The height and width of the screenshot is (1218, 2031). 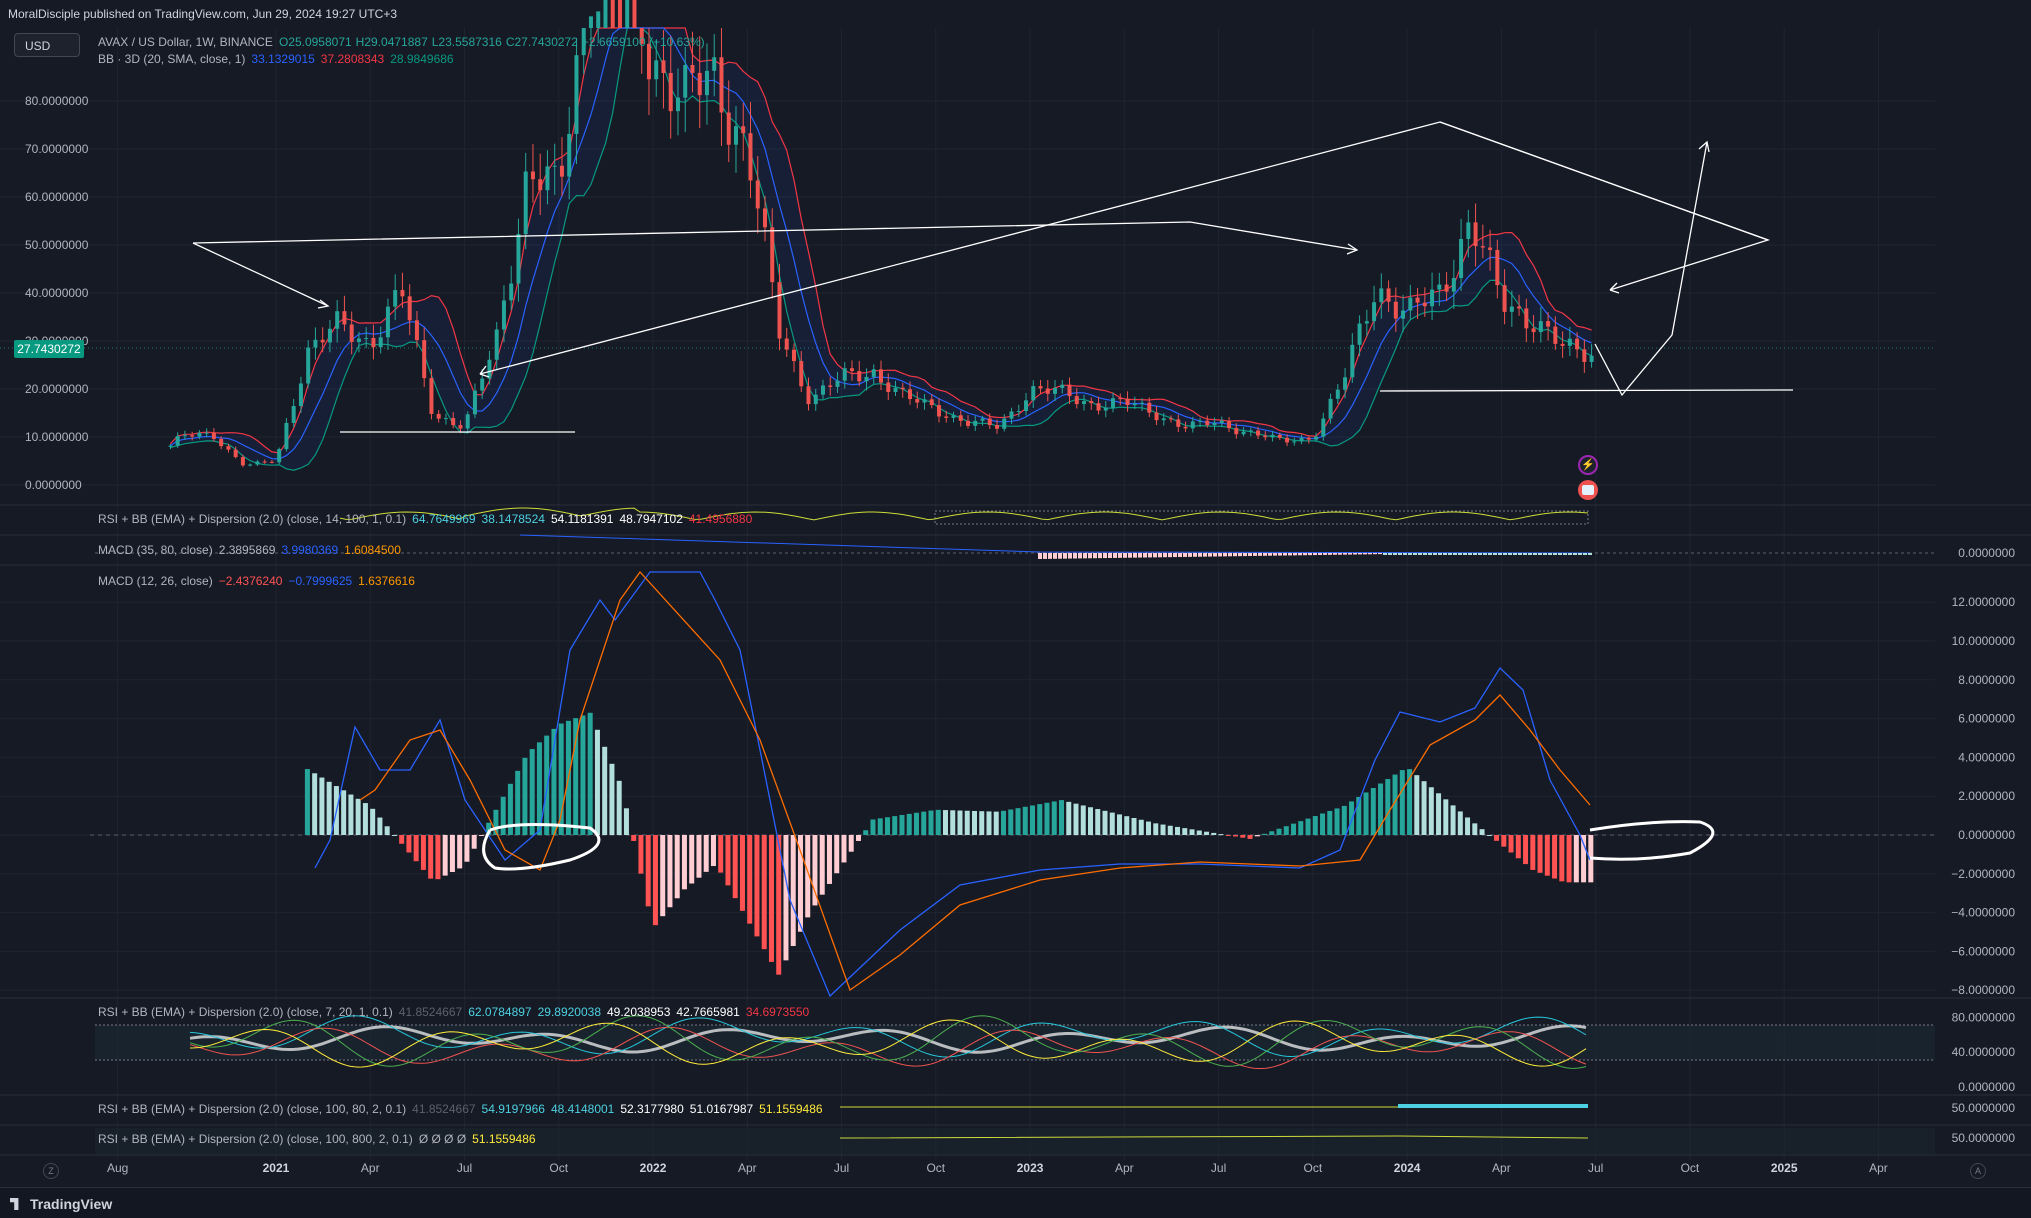 What do you see at coordinates (57, 293) in the screenshot?
I see `price-axis-label: 40.0000000` at bounding box center [57, 293].